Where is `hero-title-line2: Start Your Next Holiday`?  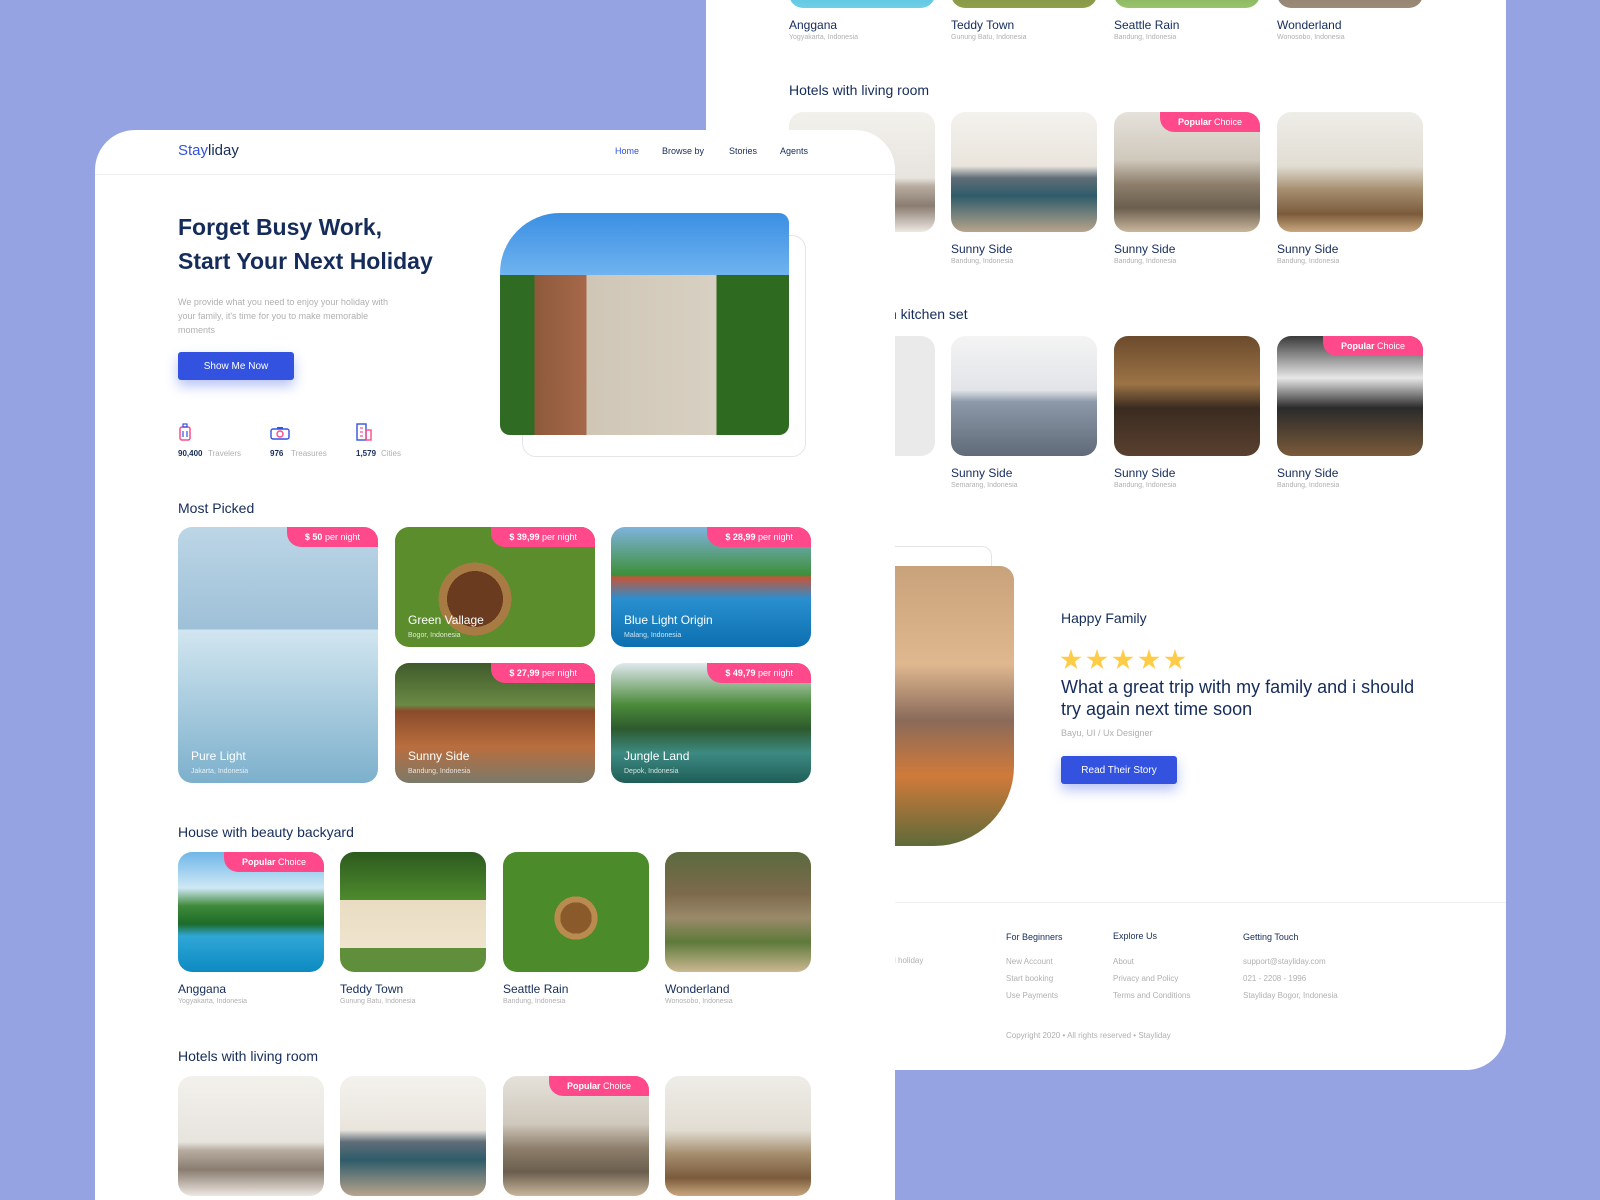 hero-title-line2: Start Your Next Holiday is located at coordinates (305, 261).